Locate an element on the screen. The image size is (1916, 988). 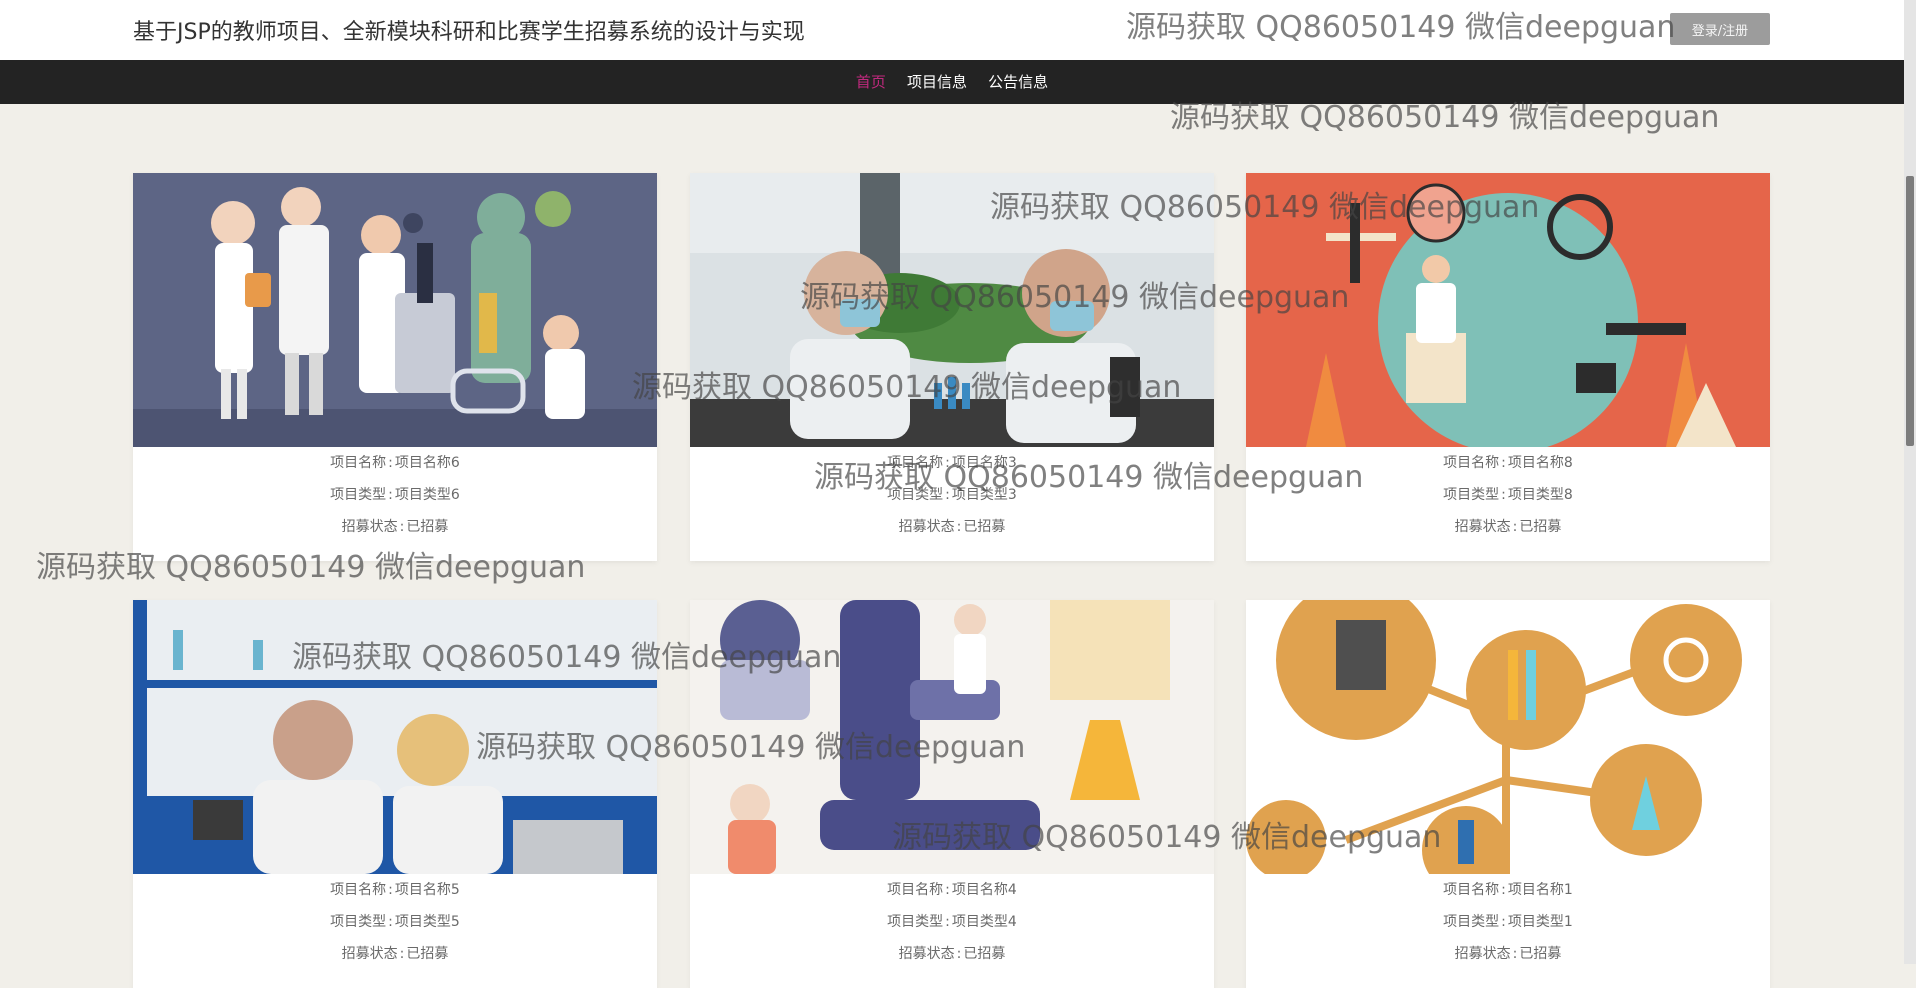
project-info: 项目名称: 项目名称6 项目类型: 项目类型6 招募状态: 已招募 is located at coordinates (395, 495).